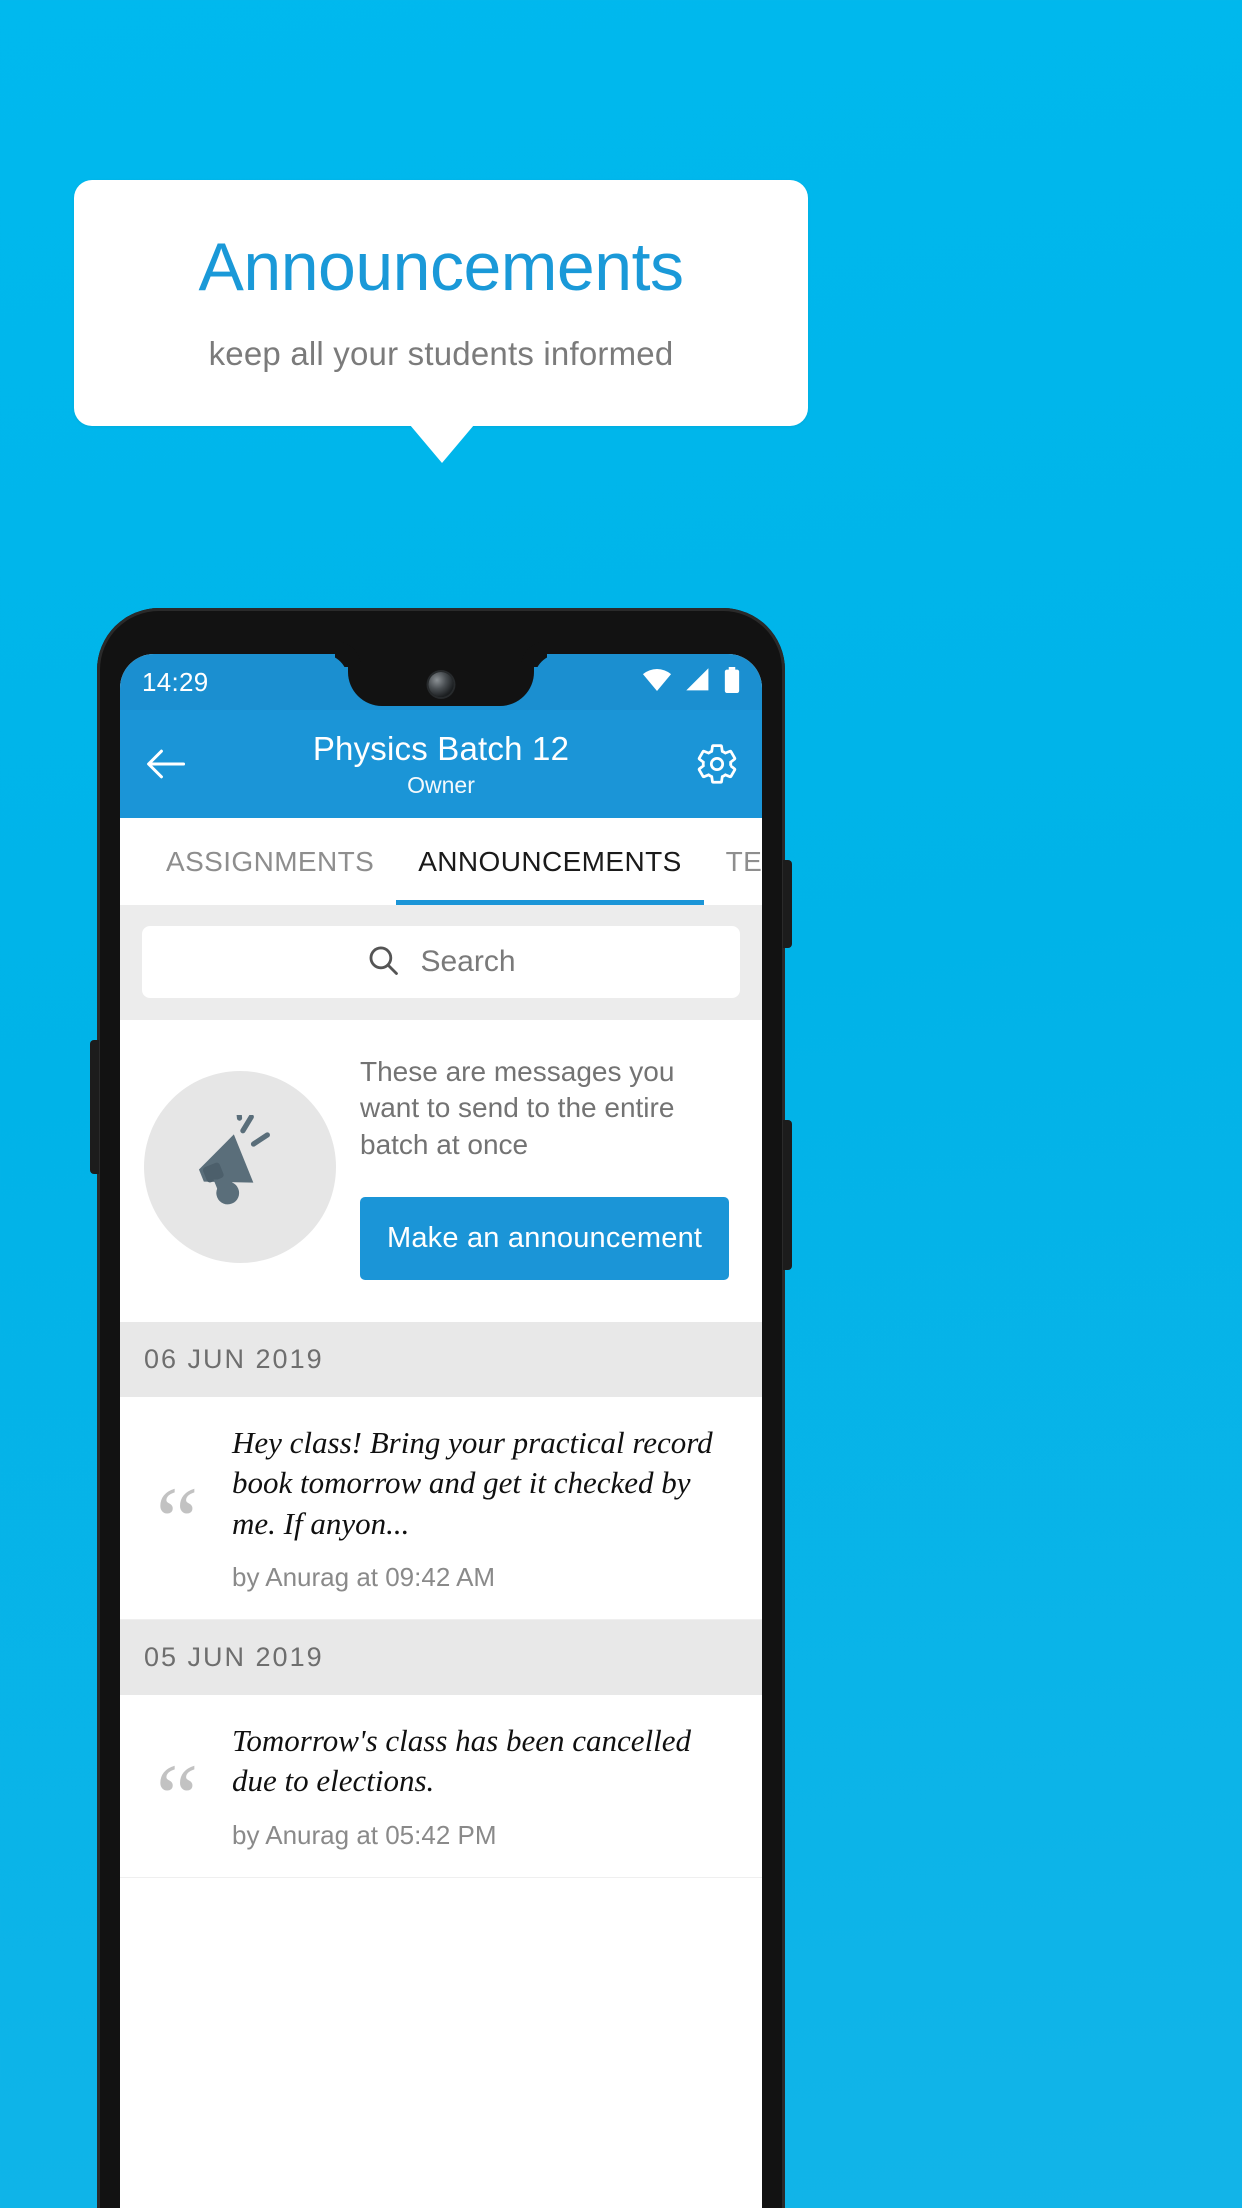 The image size is (1242, 2208). What do you see at coordinates (383, 962) in the screenshot?
I see `search-icon` at bounding box center [383, 962].